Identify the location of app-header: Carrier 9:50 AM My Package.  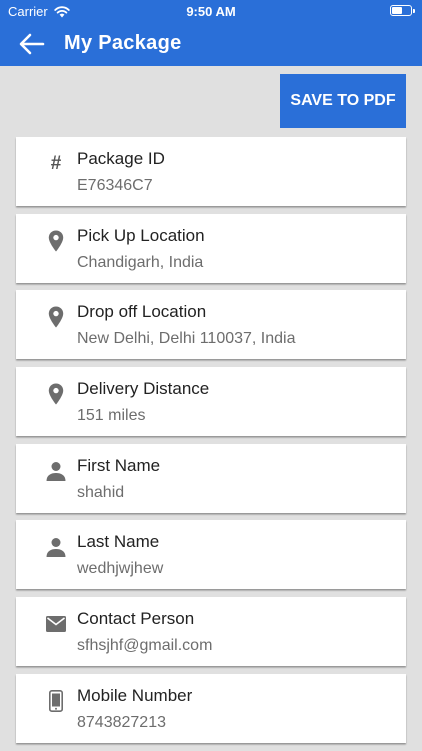
(211, 33).